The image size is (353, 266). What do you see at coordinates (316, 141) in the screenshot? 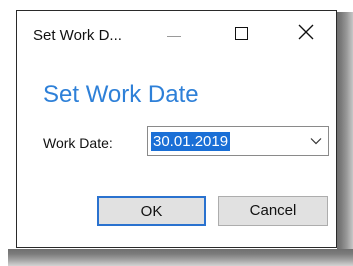
I see `chevron-down-icon` at bounding box center [316, 141].